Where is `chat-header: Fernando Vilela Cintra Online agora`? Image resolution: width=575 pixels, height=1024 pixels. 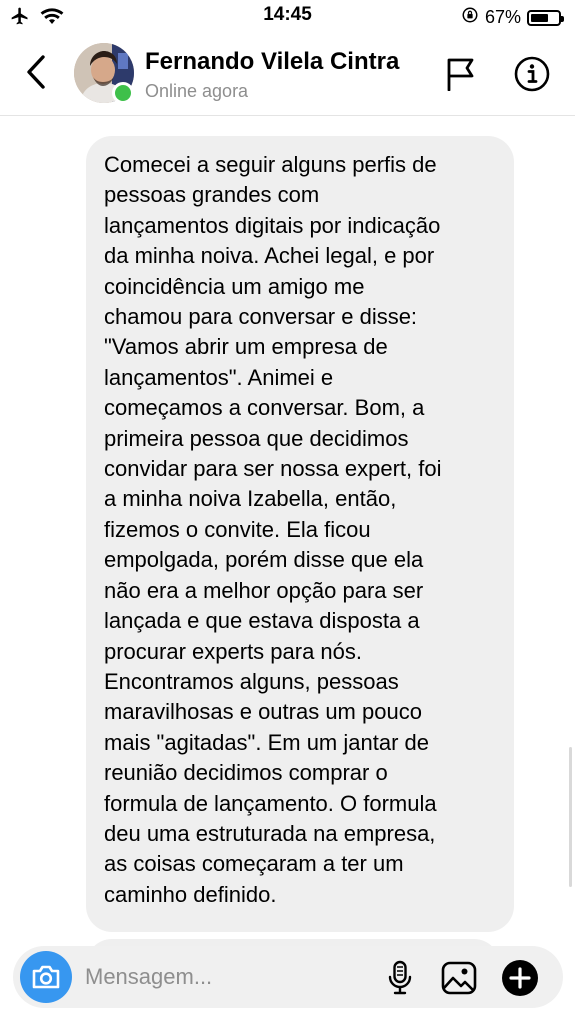 chat-header: Fernando Vilela Cintra Online agora is located at coordinates (287, 75).